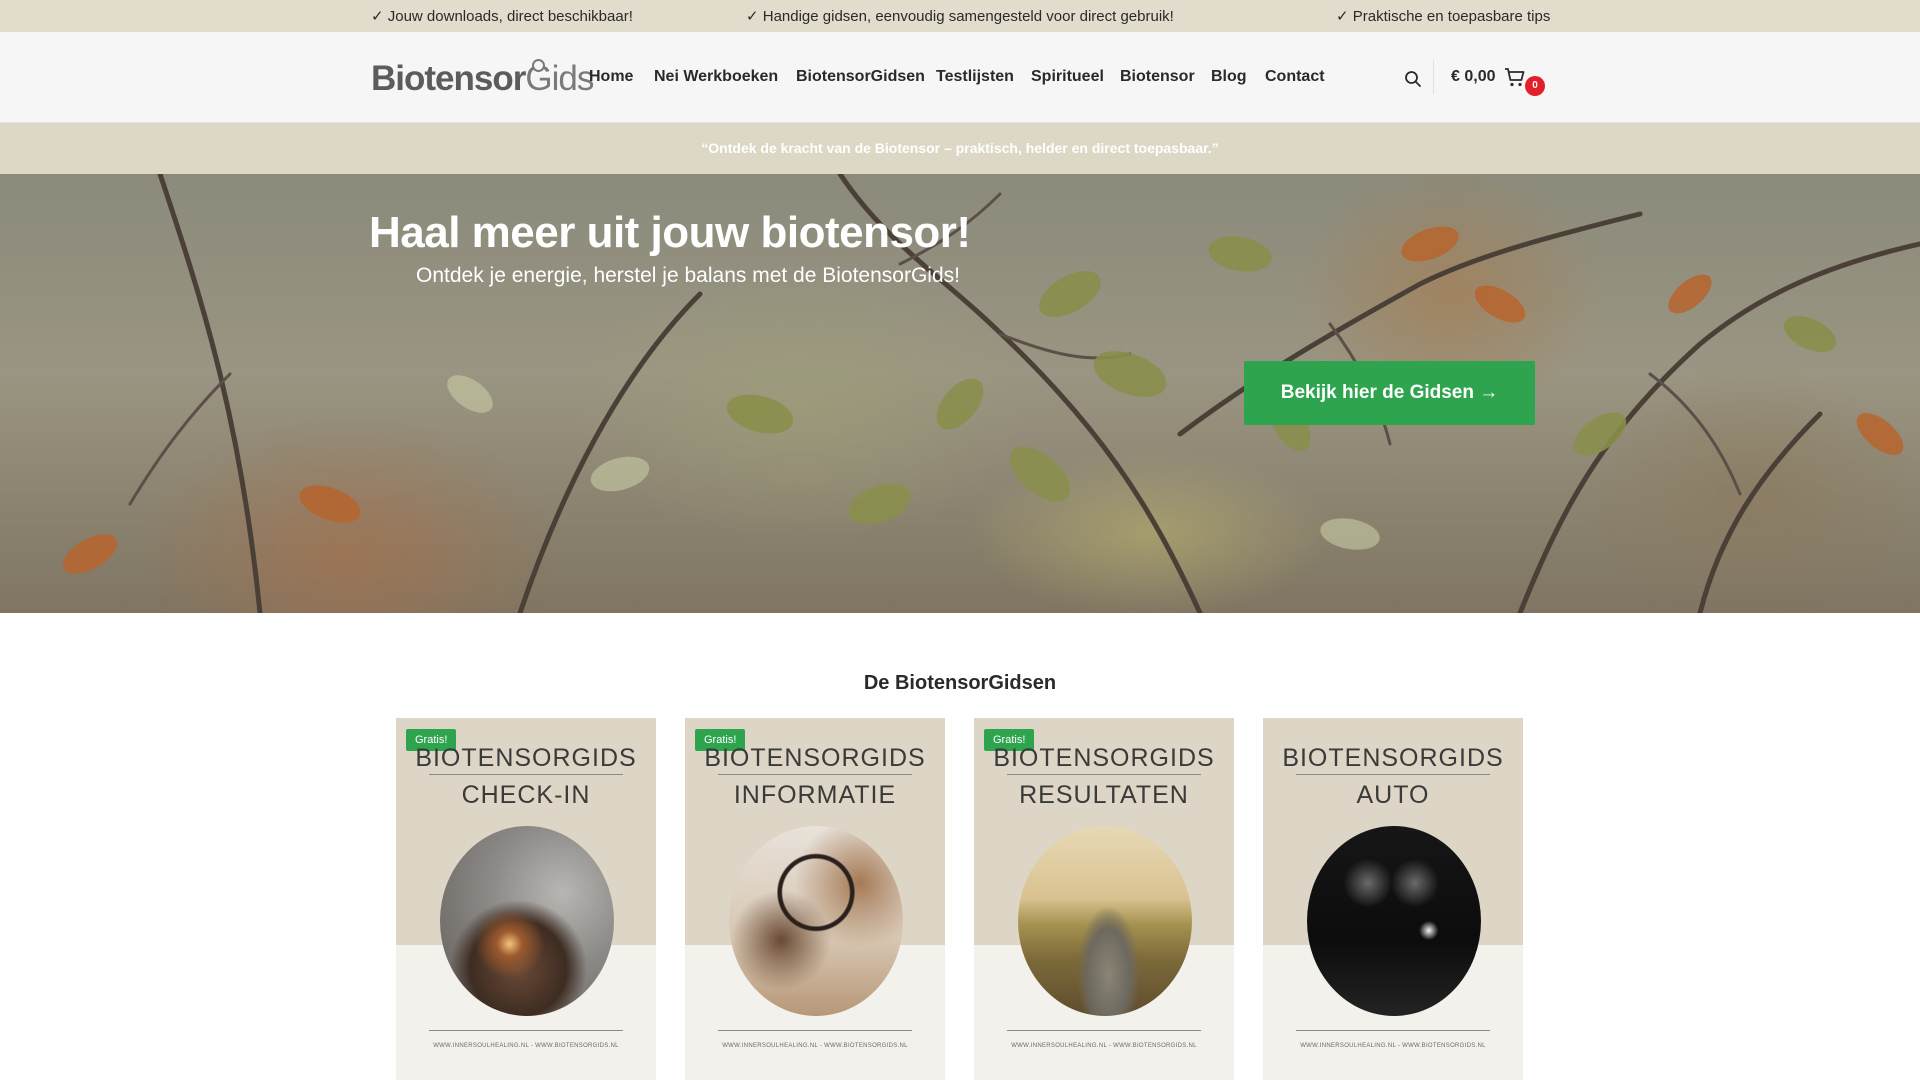 Image resolution: width=1920 pixels, height=1080 pixels. What do you see at coordinates (716, 77) in the screenshot?
I see `nav-nei-werkboeken: Nei Werkboeken` at bounding box center [716, 77].